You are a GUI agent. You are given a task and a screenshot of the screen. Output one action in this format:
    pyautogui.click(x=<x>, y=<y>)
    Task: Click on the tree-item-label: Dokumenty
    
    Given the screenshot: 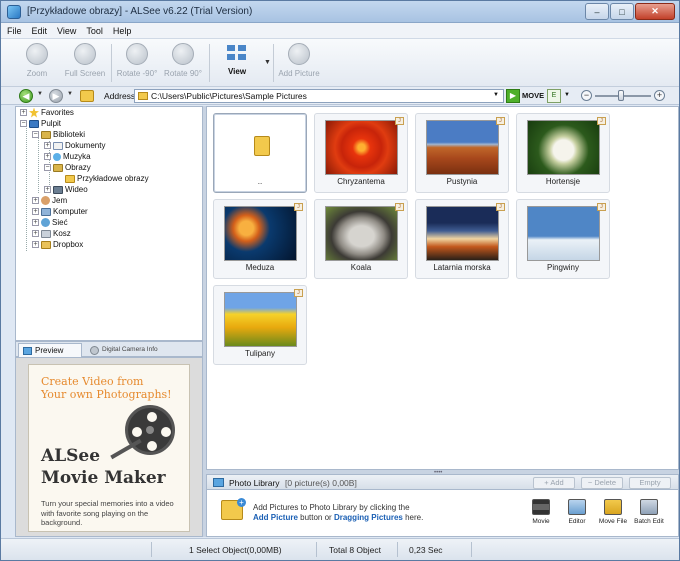 What is the action you would take?
    pyautogui.click(x=85, y=145)
    